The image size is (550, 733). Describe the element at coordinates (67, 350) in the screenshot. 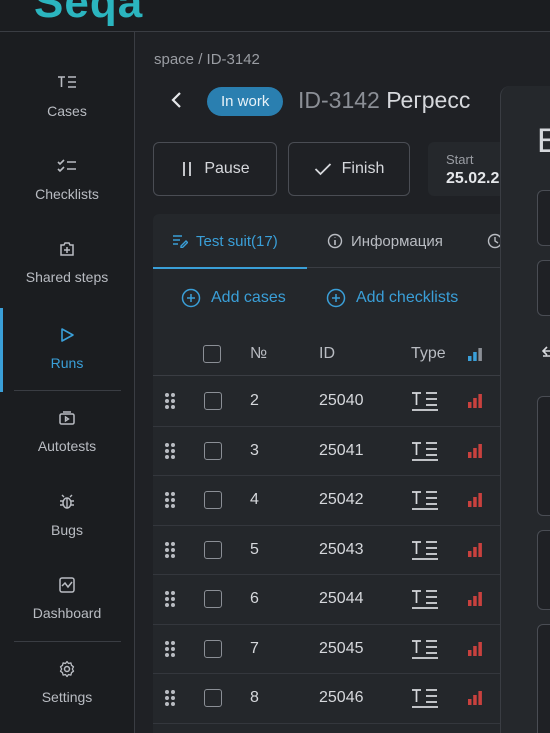

I see `sidebar-item-runs: Runs` at that location.